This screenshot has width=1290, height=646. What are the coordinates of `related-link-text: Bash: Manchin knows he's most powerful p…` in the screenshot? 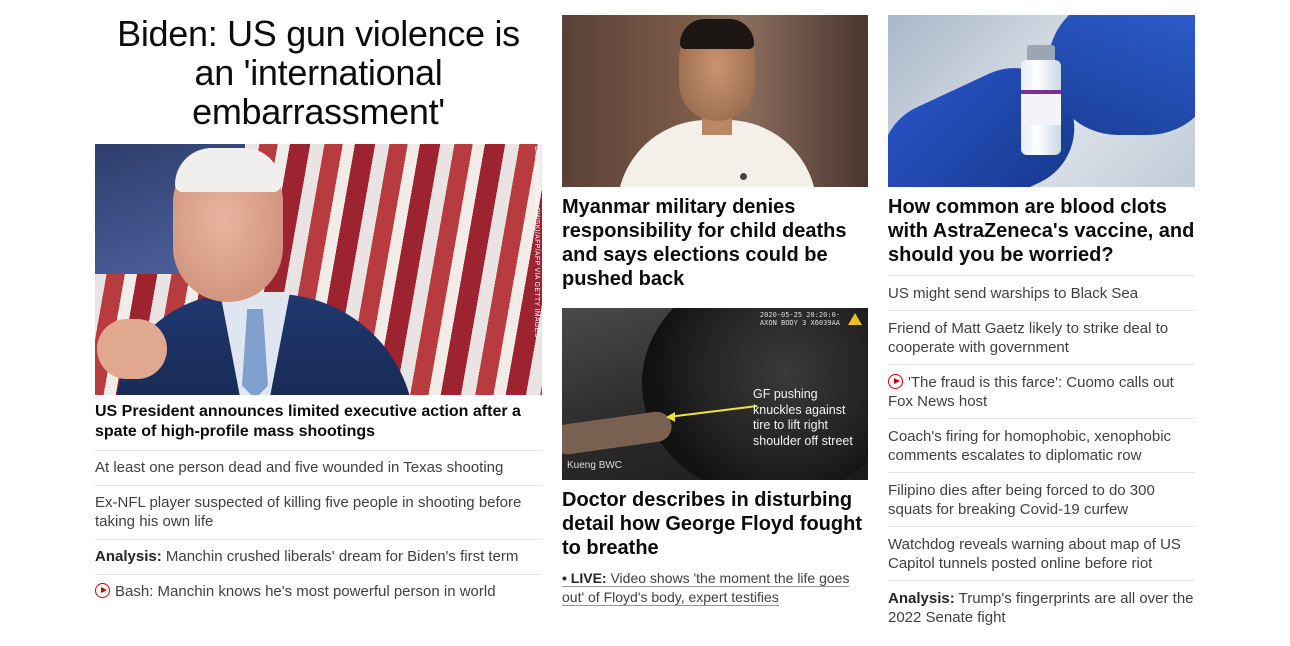 It's located at (305, 591).